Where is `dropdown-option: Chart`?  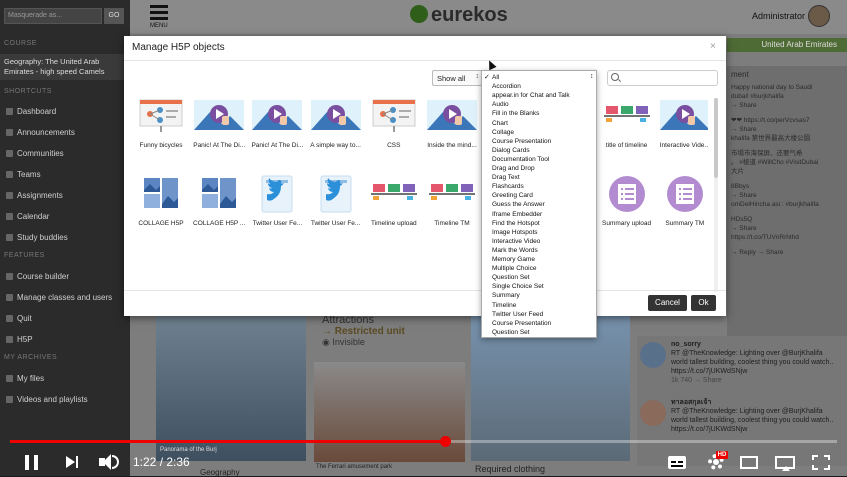 dropdown-option: Chart is located at coordinates (500, 123).